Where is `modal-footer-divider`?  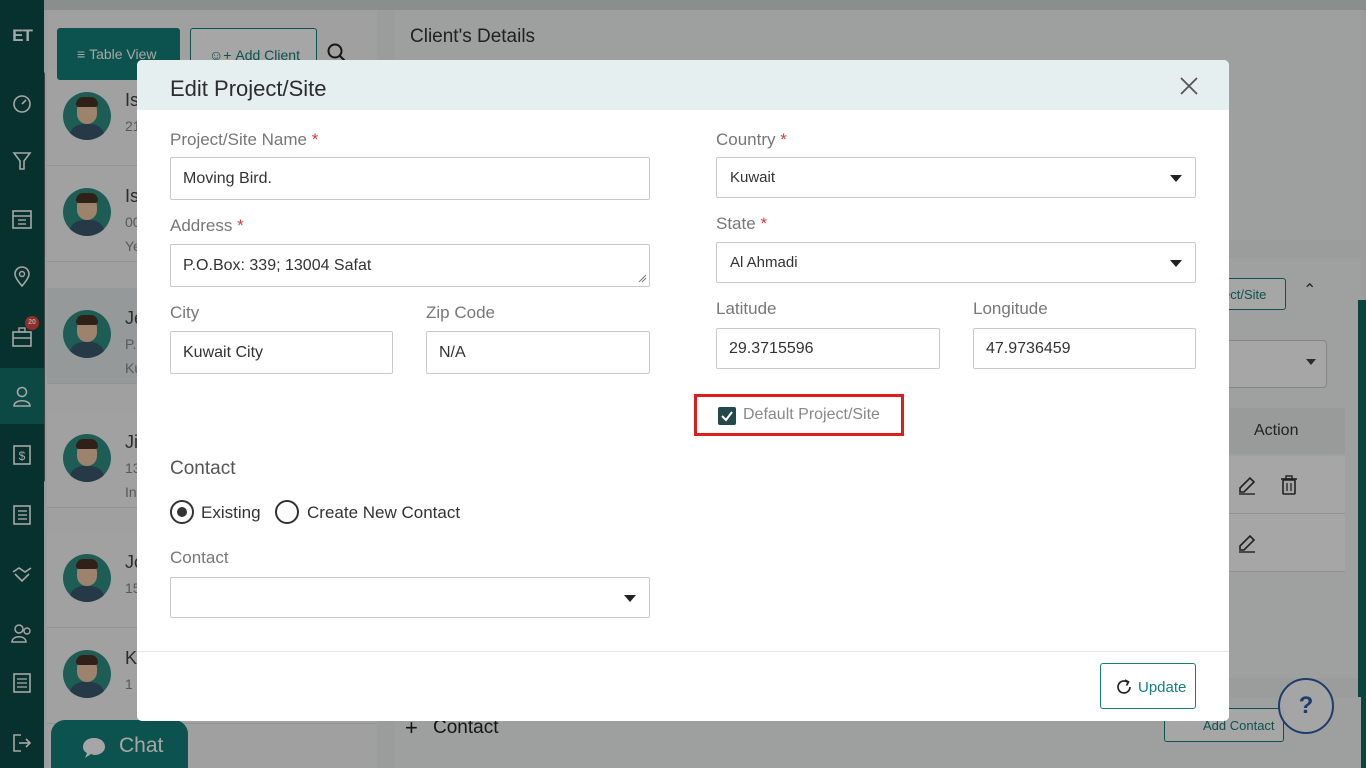 modal-footer-divider is located at coordinates (683, 651).